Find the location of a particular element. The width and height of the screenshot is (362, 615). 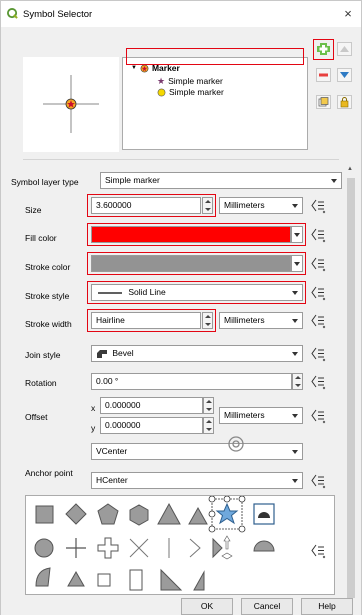

stroke-style-value: Solid Line is located at coordinates (147, 292).